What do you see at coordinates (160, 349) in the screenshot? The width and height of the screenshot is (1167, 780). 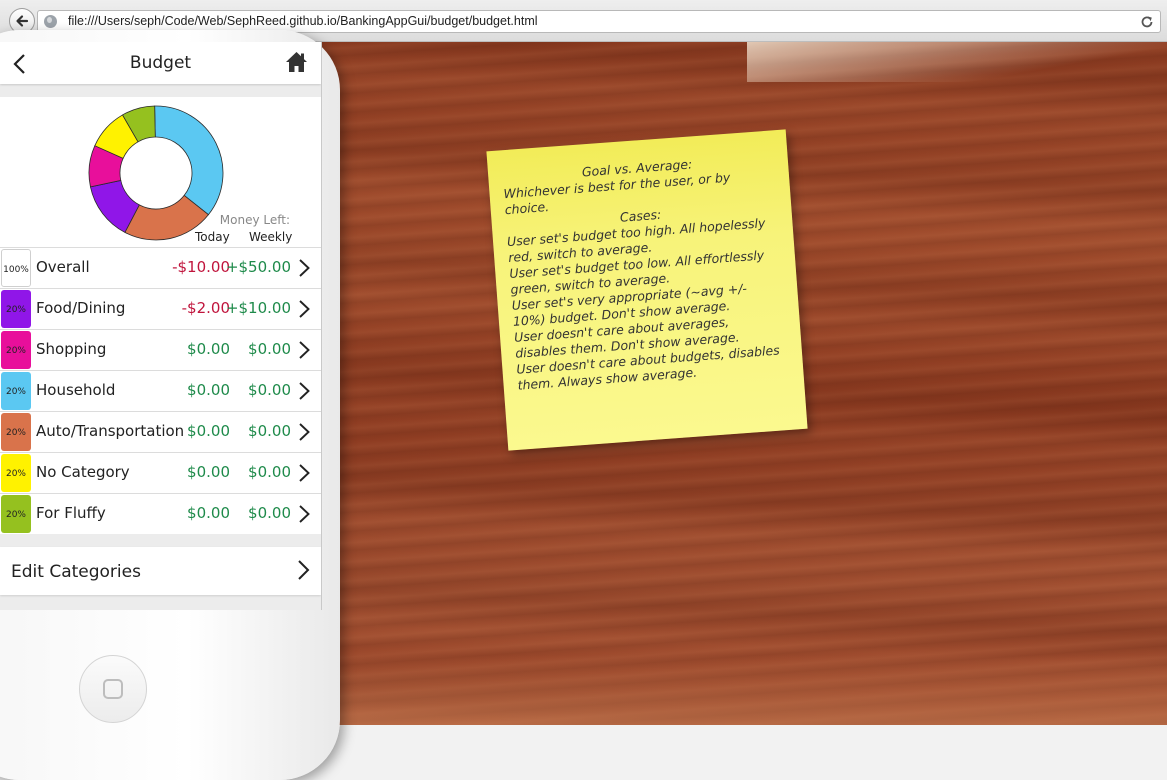 I see `category-row: 20% Shopping $0.00 $0.00` at bounding box center [160, 349].